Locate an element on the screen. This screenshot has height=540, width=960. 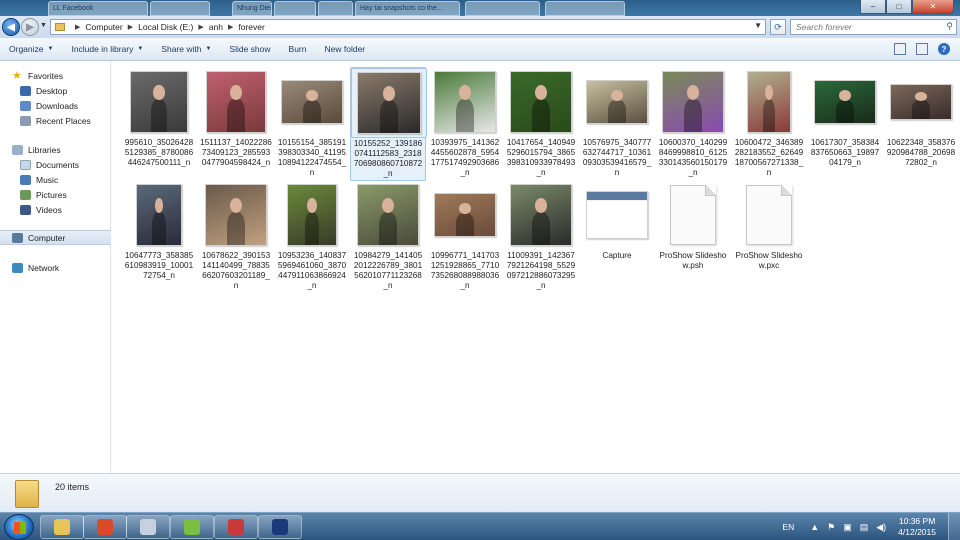
share-with-button: Share with ▼ is located at coordinates (186, 49).